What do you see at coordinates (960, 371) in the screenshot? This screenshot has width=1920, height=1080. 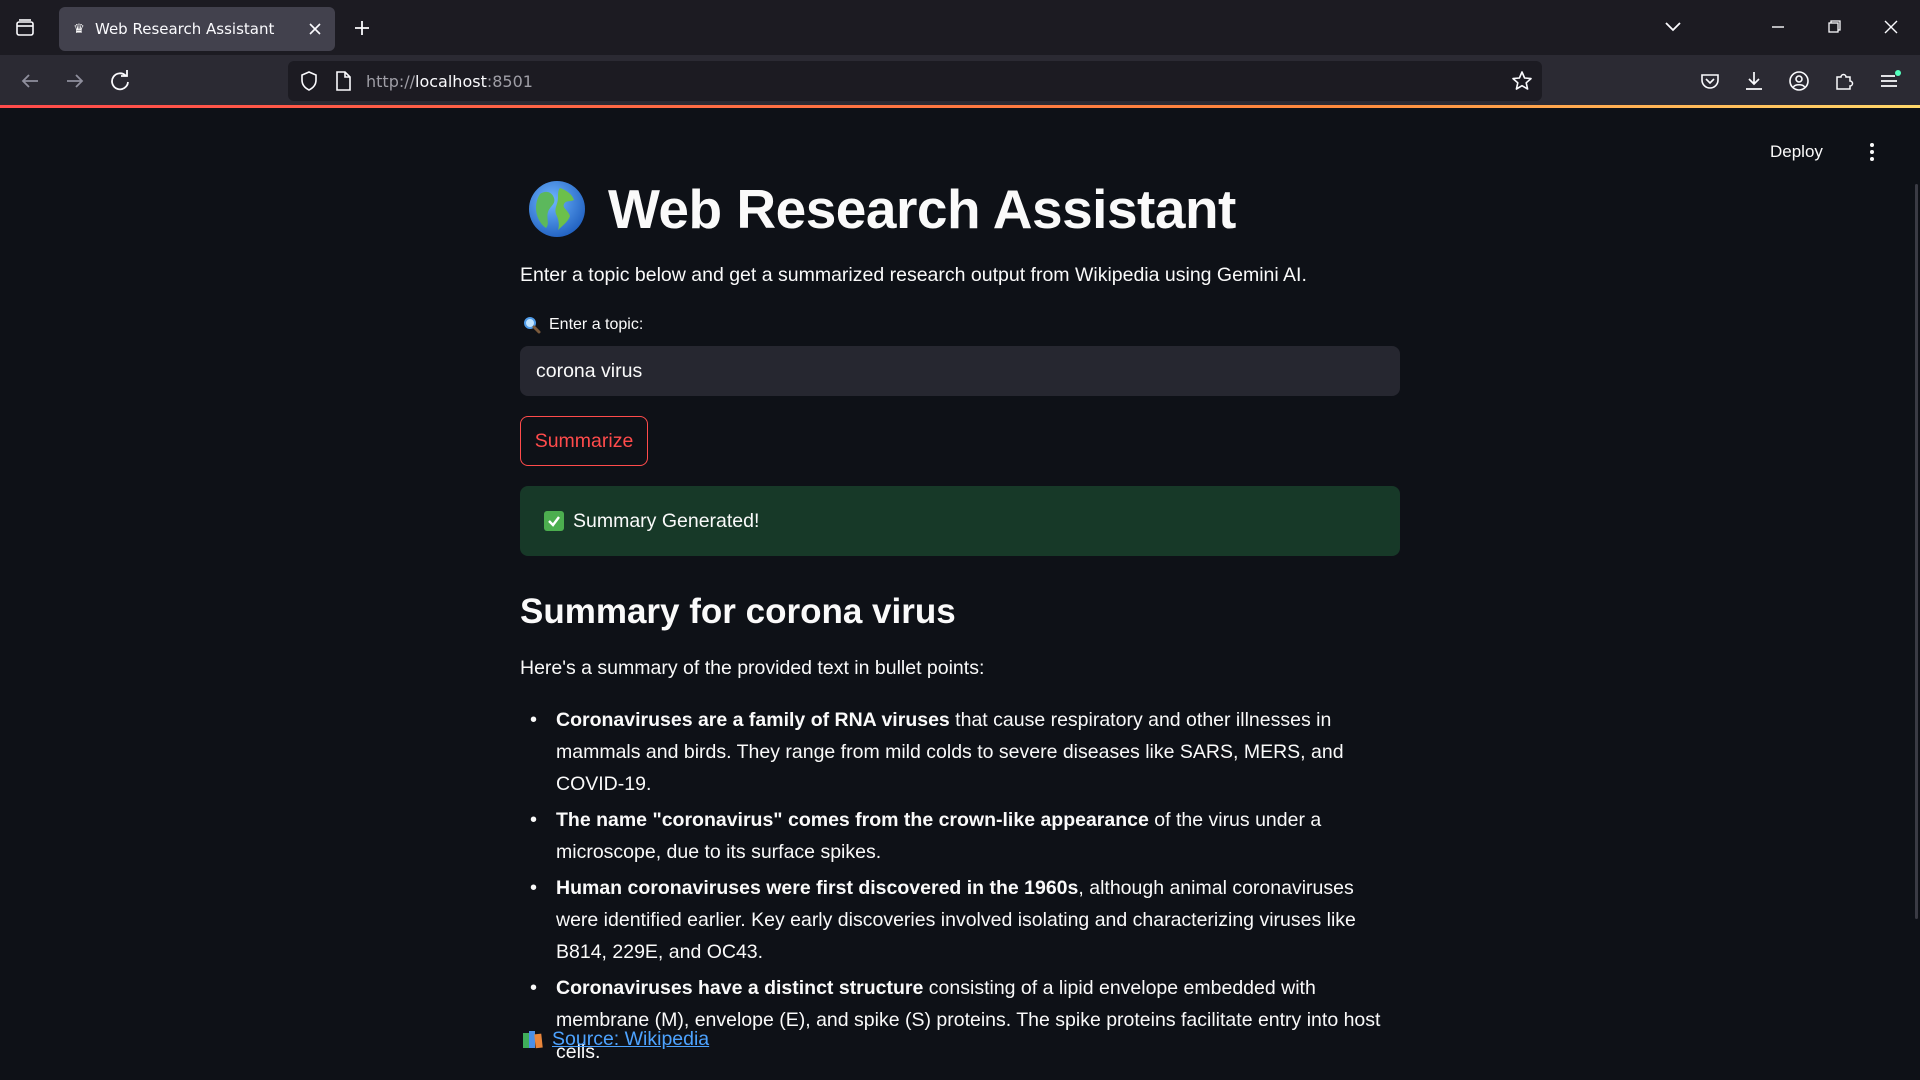 I see `topic-input` at bounding box center [960, 371].